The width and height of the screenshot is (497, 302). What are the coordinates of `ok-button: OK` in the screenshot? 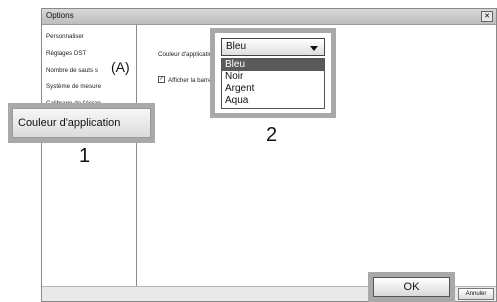 It's located at (411, 287).